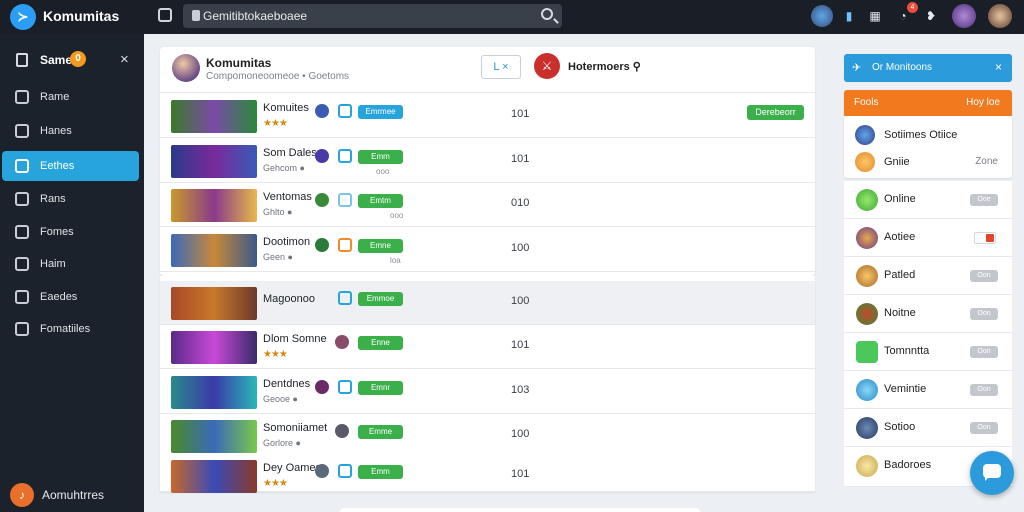  What do you see at coordinates (380, 432) in the screenshot?
I see `status-tag: Emme` at bounding box center [380, 432].